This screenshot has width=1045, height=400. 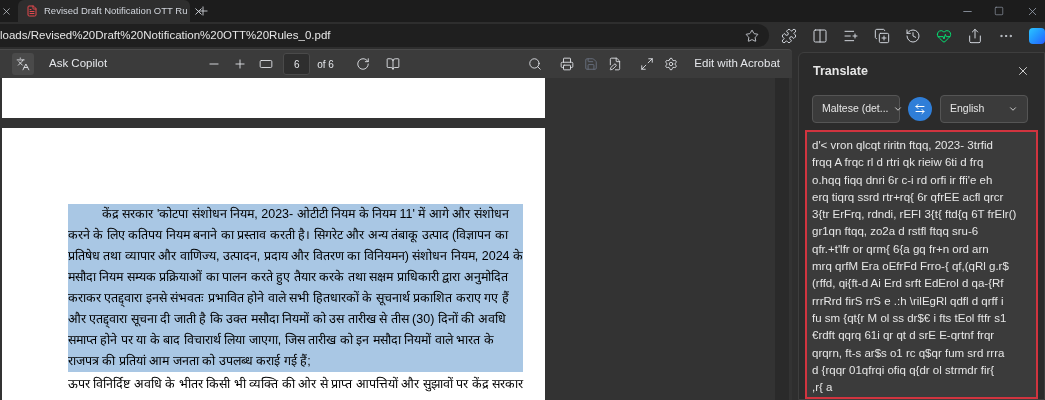 What do you see at coordinates (921, 264) in the screenshot?
I see `translation-output-box: d'< vron qlcqt riritn ftqq, 2023- 3trfid frqq A frqc rl d rtri qk rieiw 6ti d frq o.hqq fiqq dnri 6r c-i rd orfi ir ffi'e eh erq tiqrq ssrd rtr+rq{ 6r qfrEE acfl qrcr 3{tr ErFrq, rdndi, rEFI 3{t{ ftd{q 6T frElr() gr1qn ftqq, zo2a d rstfl ftqq sru-6 qfr.+t'lfr or qrm{ 6{a gq fr+n ord arn mrq qrfM Era oEfrFd Frro-{ qf,(qRl g.r$ (rffd, qi{ft-d Ai Erd srft EdErol d qa-{Rf rrrRrd firS rrS e .:h \rilEgRl qdfl d qrff i fu sm {qt{r M ol ss dr$€ i fts tEol ftfr s1 €rdft qqrq 61i qr qt d srE E-qrtnf frqr qrqrn, ft-s ar$s o1 rc q$qr fum srd rrra d {rqqr 01qfrqi ofiq q{dr ol strmdr fir{ ,r{ a` at bounding box center [921, 264].